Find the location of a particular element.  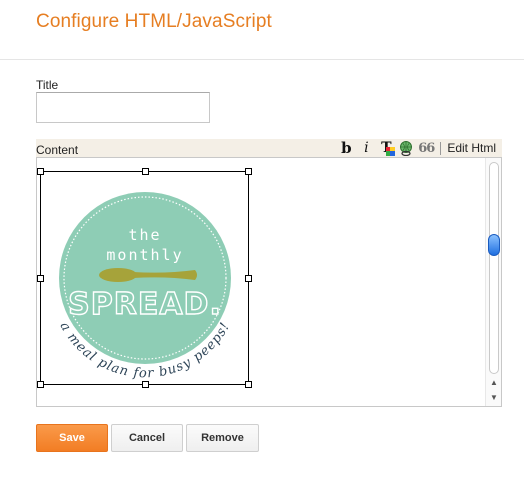

scrollbar-track is located at coordinates (494, 268).